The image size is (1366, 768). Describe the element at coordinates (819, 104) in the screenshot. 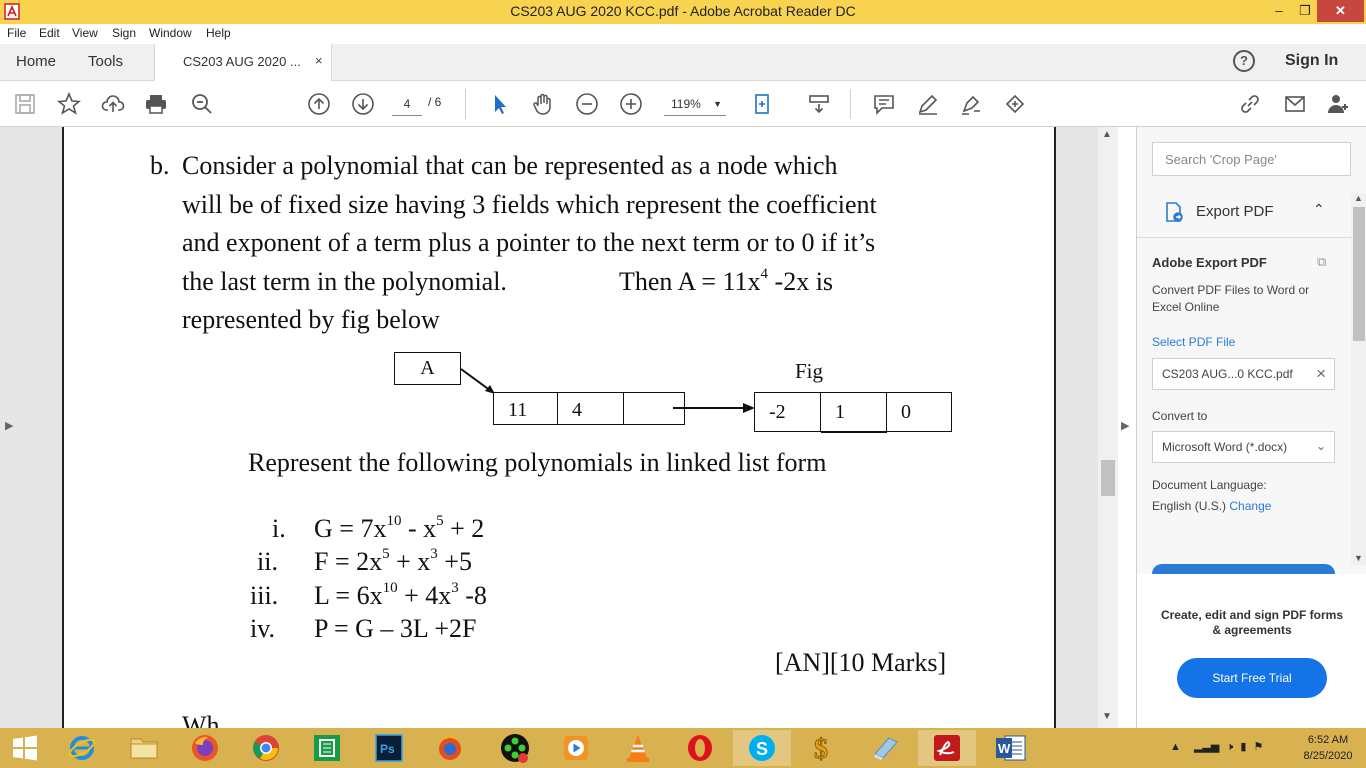

I see `scroll-mode-icon` at that location.